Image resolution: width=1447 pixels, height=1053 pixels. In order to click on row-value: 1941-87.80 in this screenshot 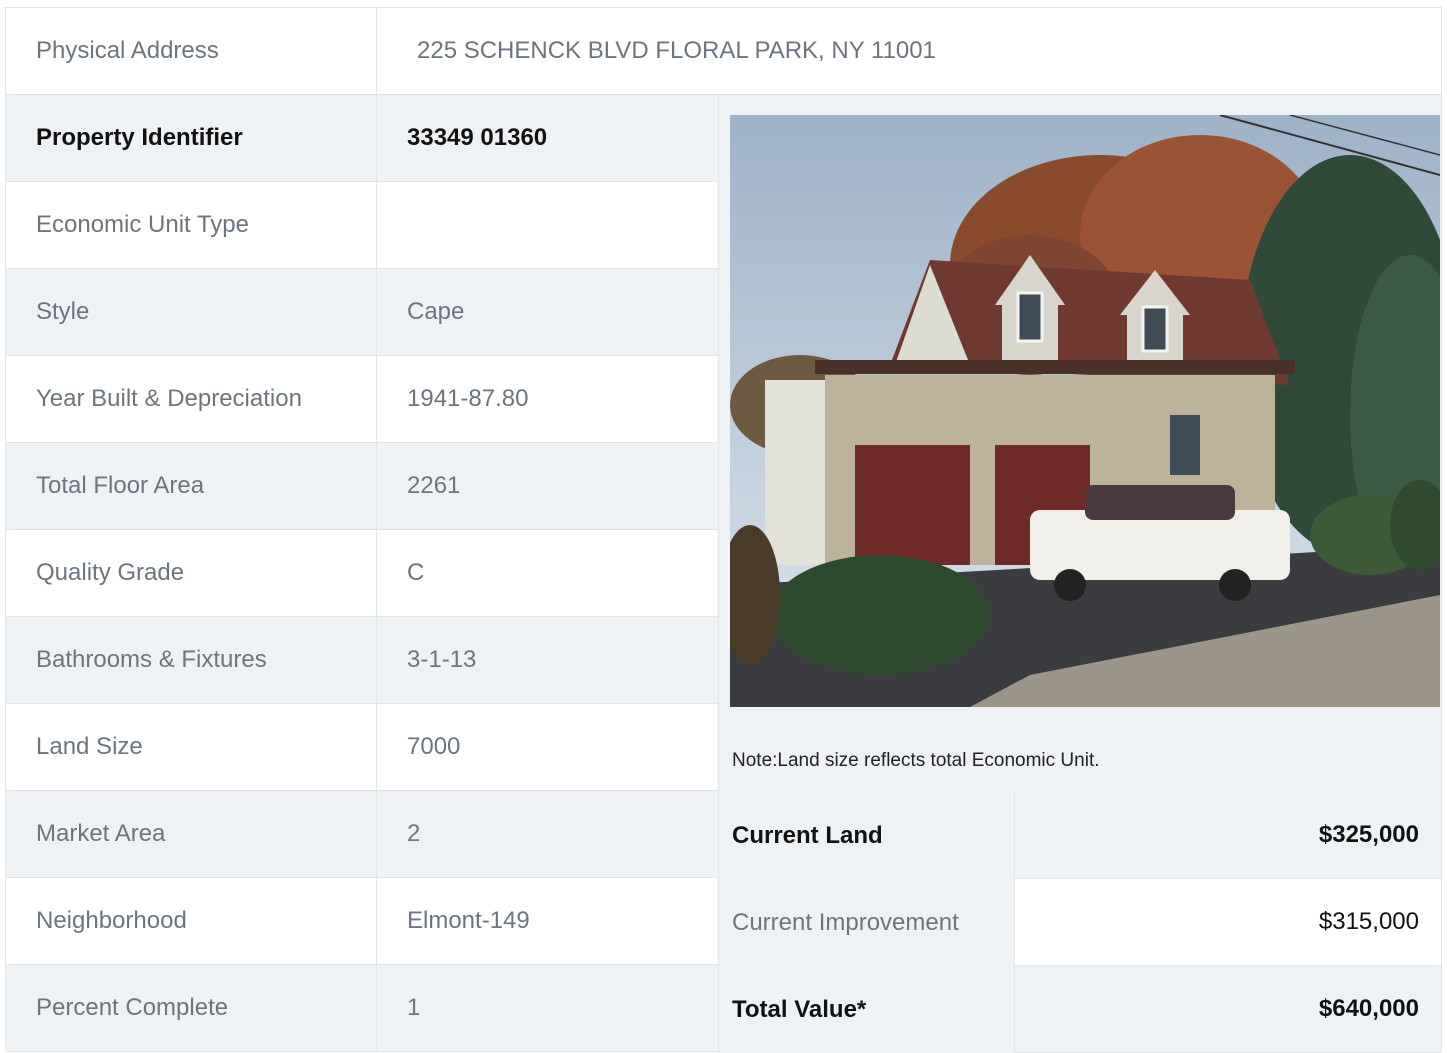, I will do `click(548, 399)`.